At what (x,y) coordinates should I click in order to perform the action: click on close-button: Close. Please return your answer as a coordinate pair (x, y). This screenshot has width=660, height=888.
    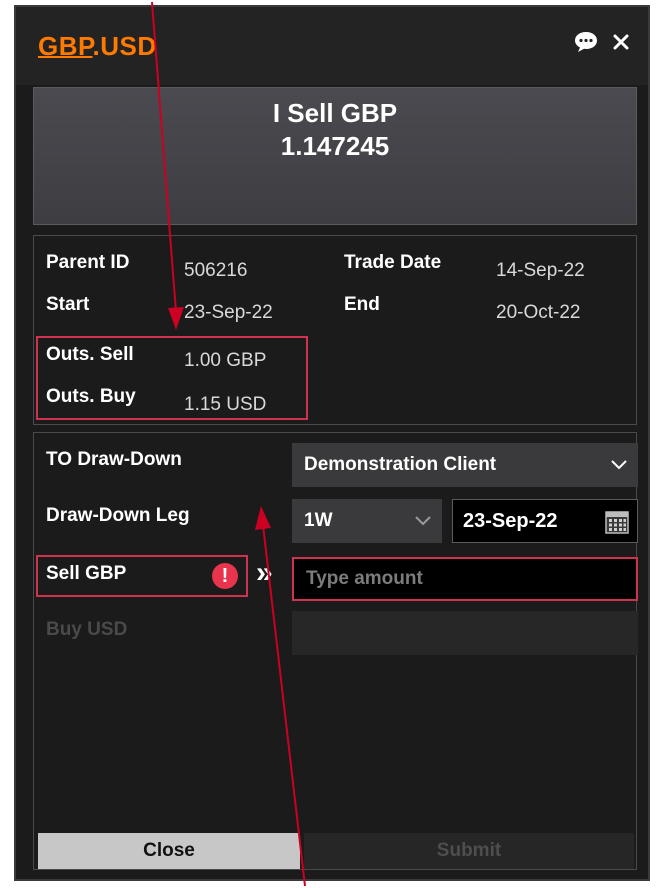
    Looking at the image, I should click on (169, 851).